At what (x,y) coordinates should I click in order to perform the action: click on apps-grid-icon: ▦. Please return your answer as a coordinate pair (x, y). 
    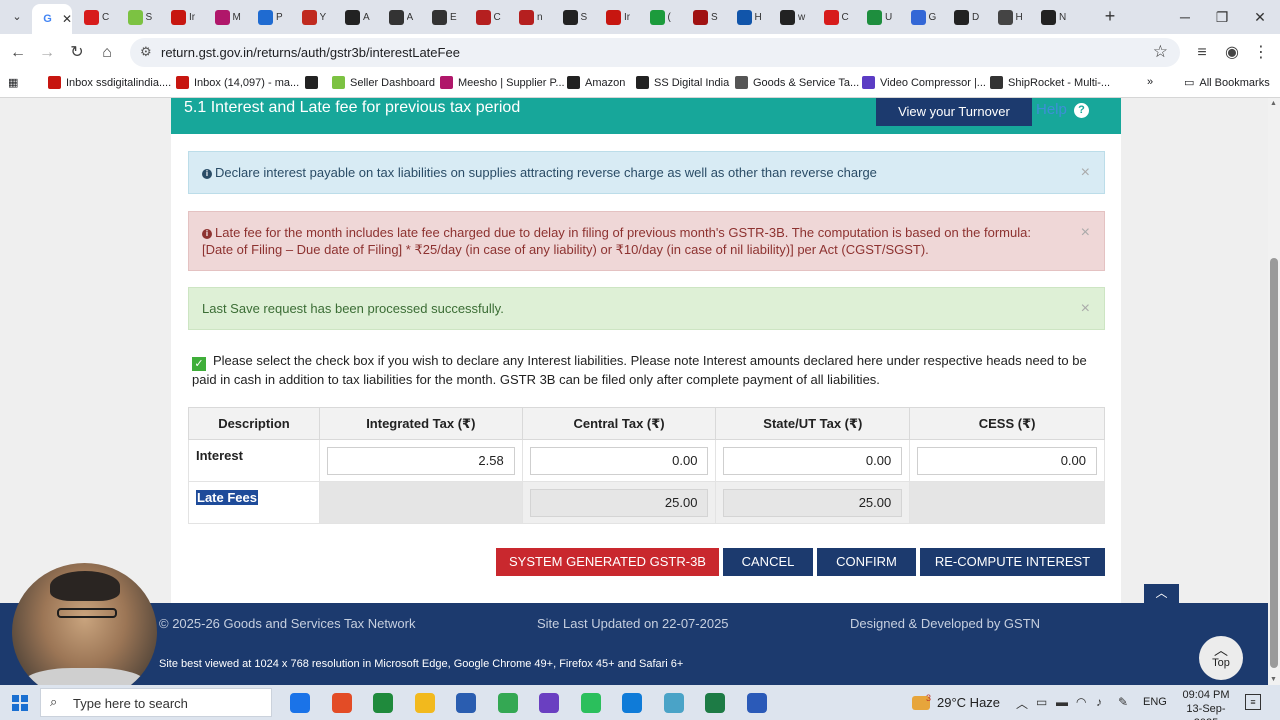
    Looking at the image, I should click on (13, 82).